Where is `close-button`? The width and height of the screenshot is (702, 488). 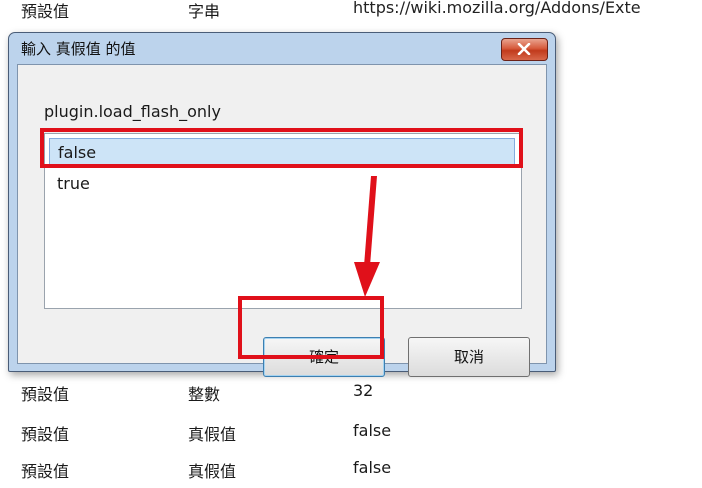 close-button is located at coordinates (524, 49).